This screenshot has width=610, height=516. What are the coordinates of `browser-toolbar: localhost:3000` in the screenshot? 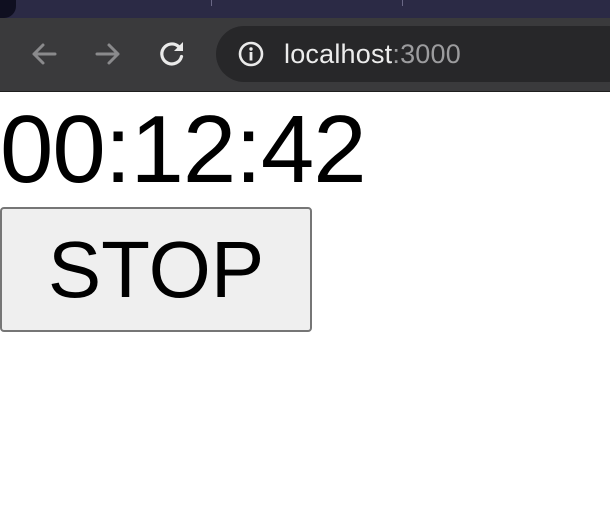 It's located at (305, 55).